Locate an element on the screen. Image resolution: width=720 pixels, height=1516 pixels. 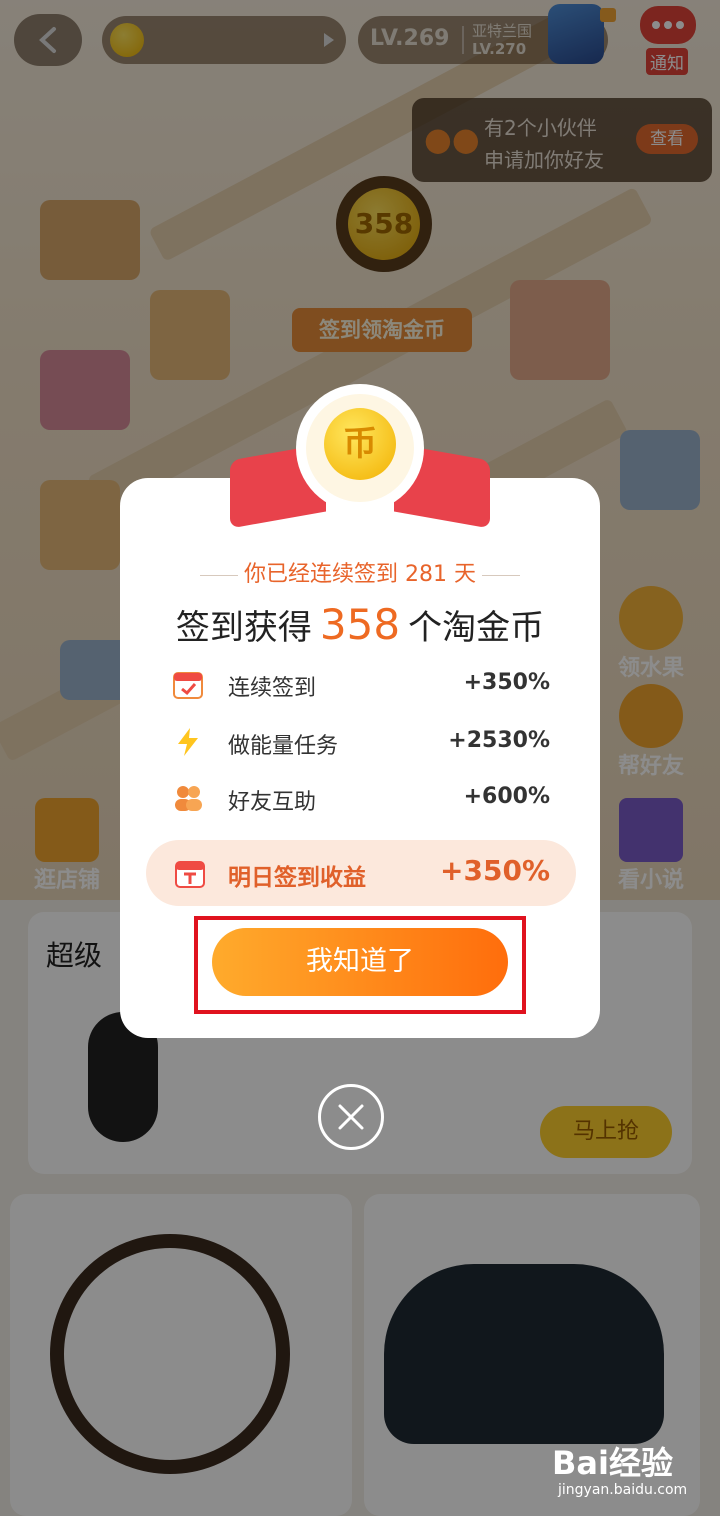
tomorrow-label: 明日签到收益 is located at coordinates (297, 878).